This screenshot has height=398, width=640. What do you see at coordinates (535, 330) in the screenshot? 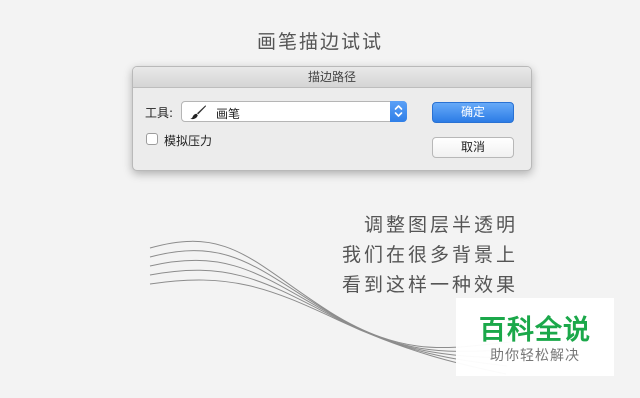
I see `watermark-logo-title: 百科全说` at bounding box center [535, 330].